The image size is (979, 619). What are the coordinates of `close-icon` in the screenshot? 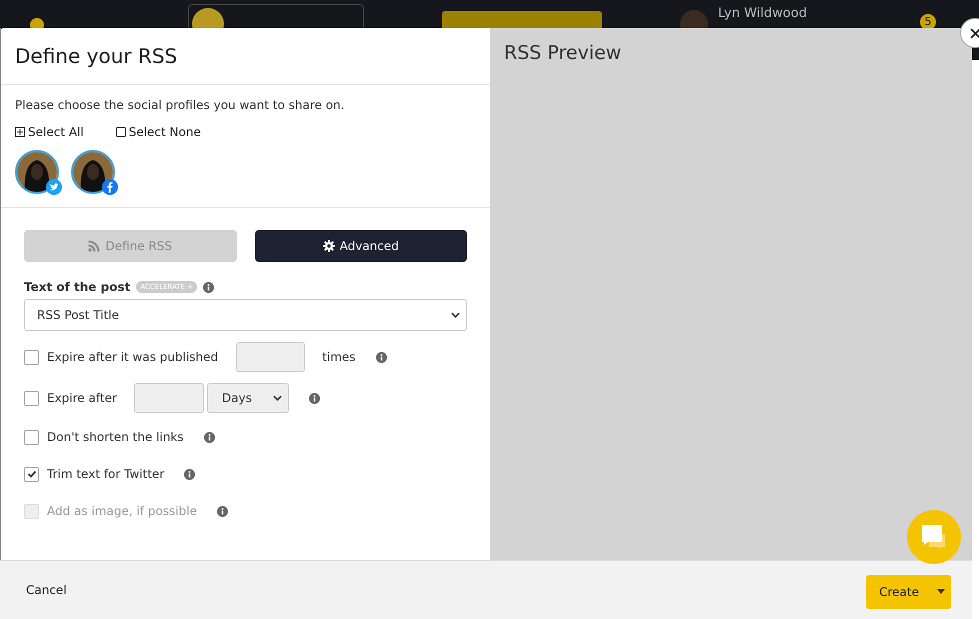 It's located at (974, 33).